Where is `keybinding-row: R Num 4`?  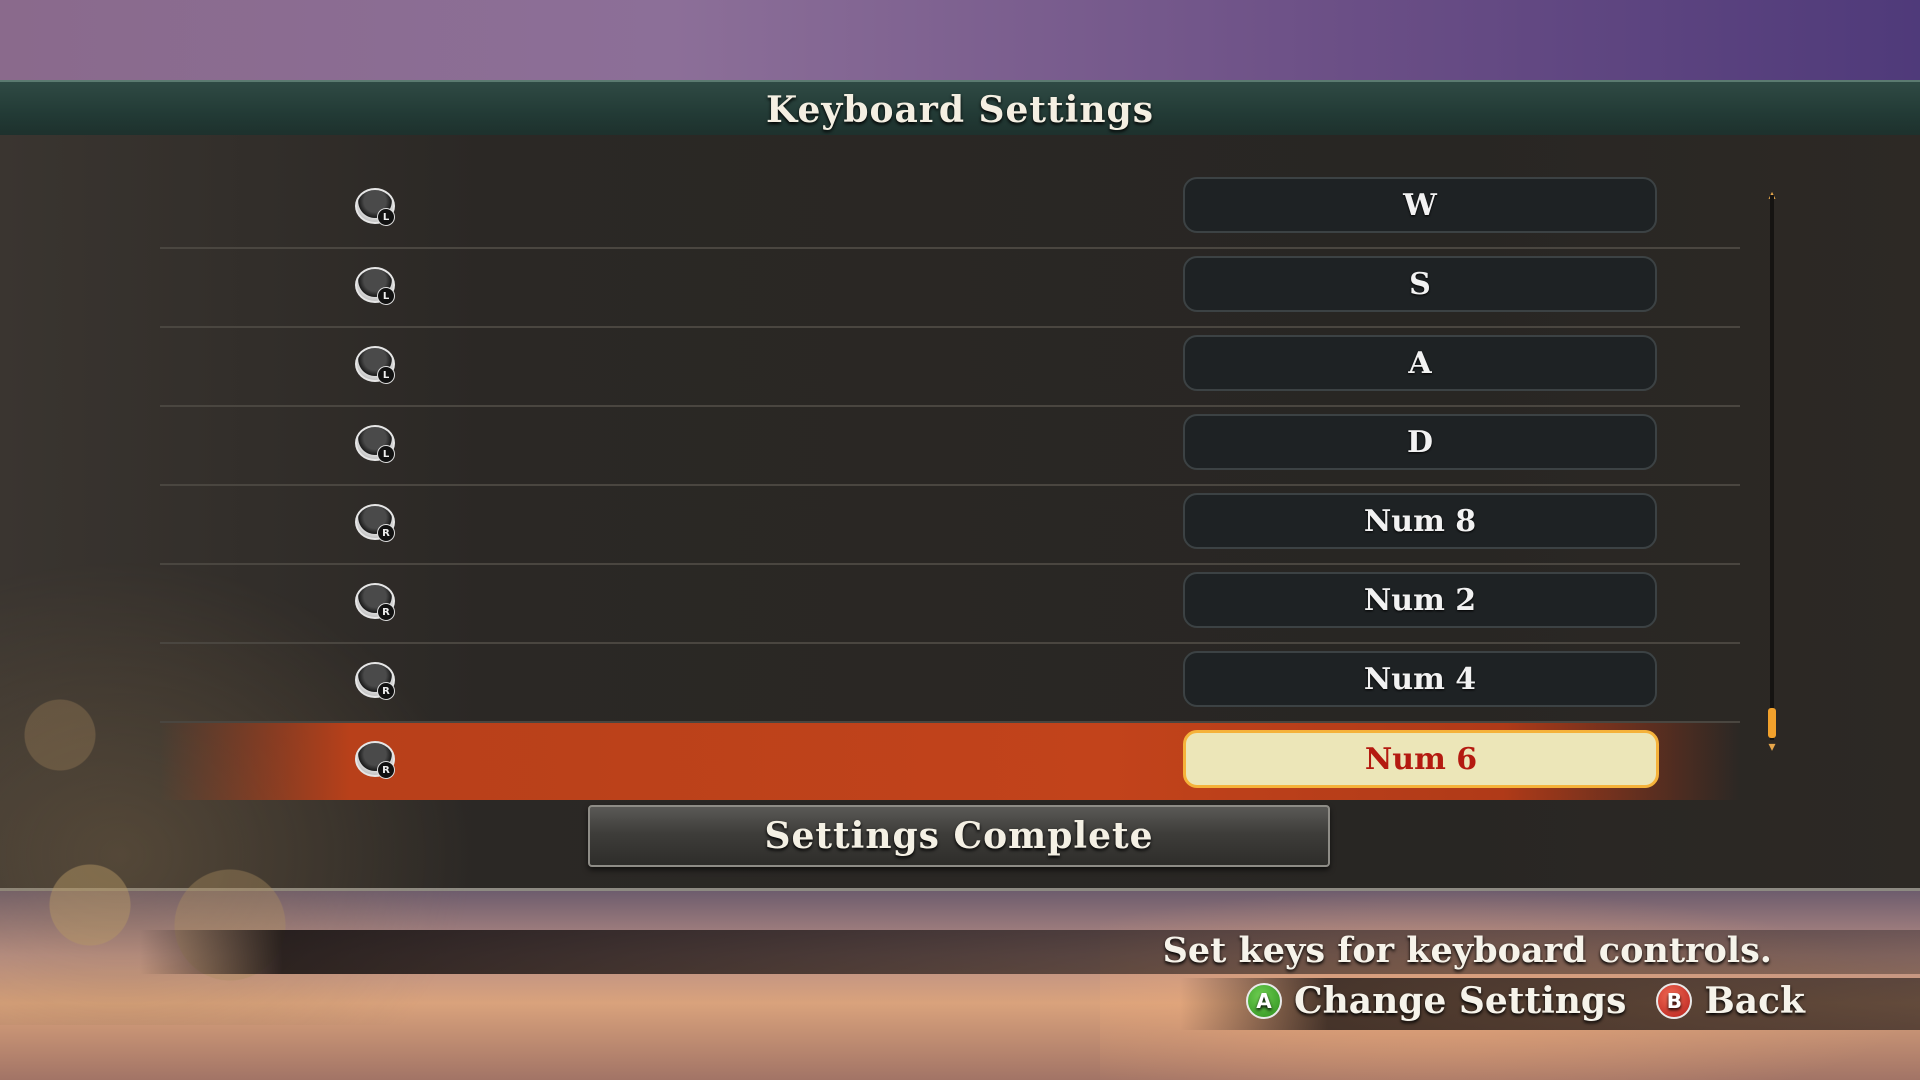
keybinding-row: R Num 4 is located at coordinates (950, 683).